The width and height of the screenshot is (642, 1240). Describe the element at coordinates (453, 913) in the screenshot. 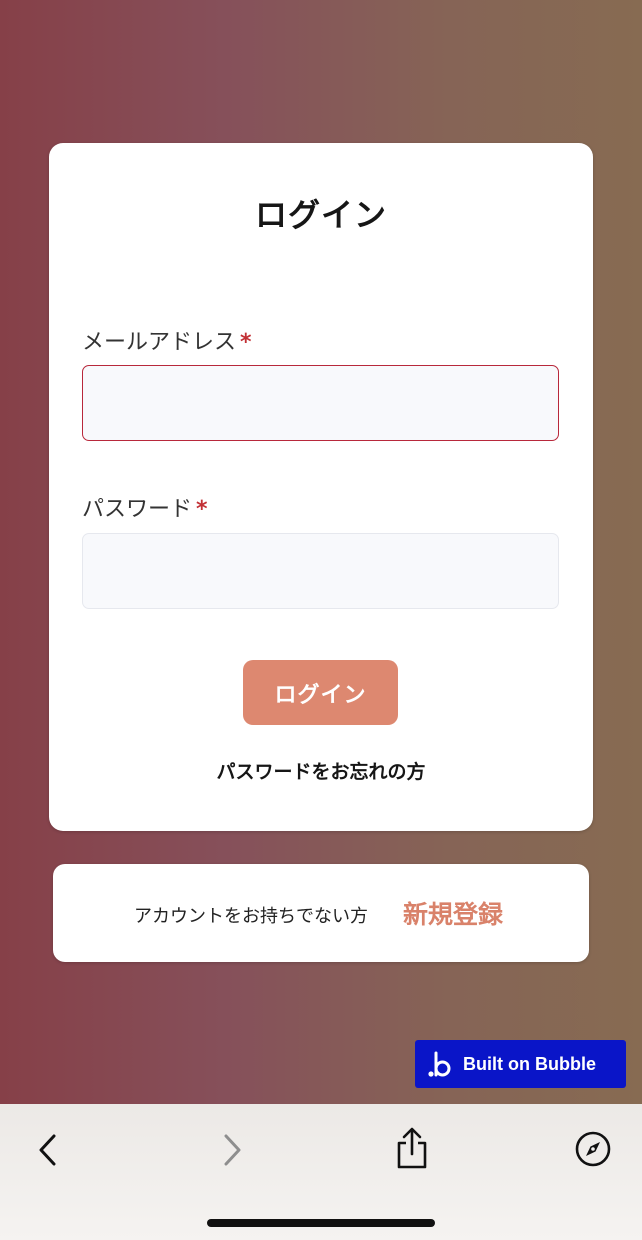

I see `signup-link: 新規登録` at that location.